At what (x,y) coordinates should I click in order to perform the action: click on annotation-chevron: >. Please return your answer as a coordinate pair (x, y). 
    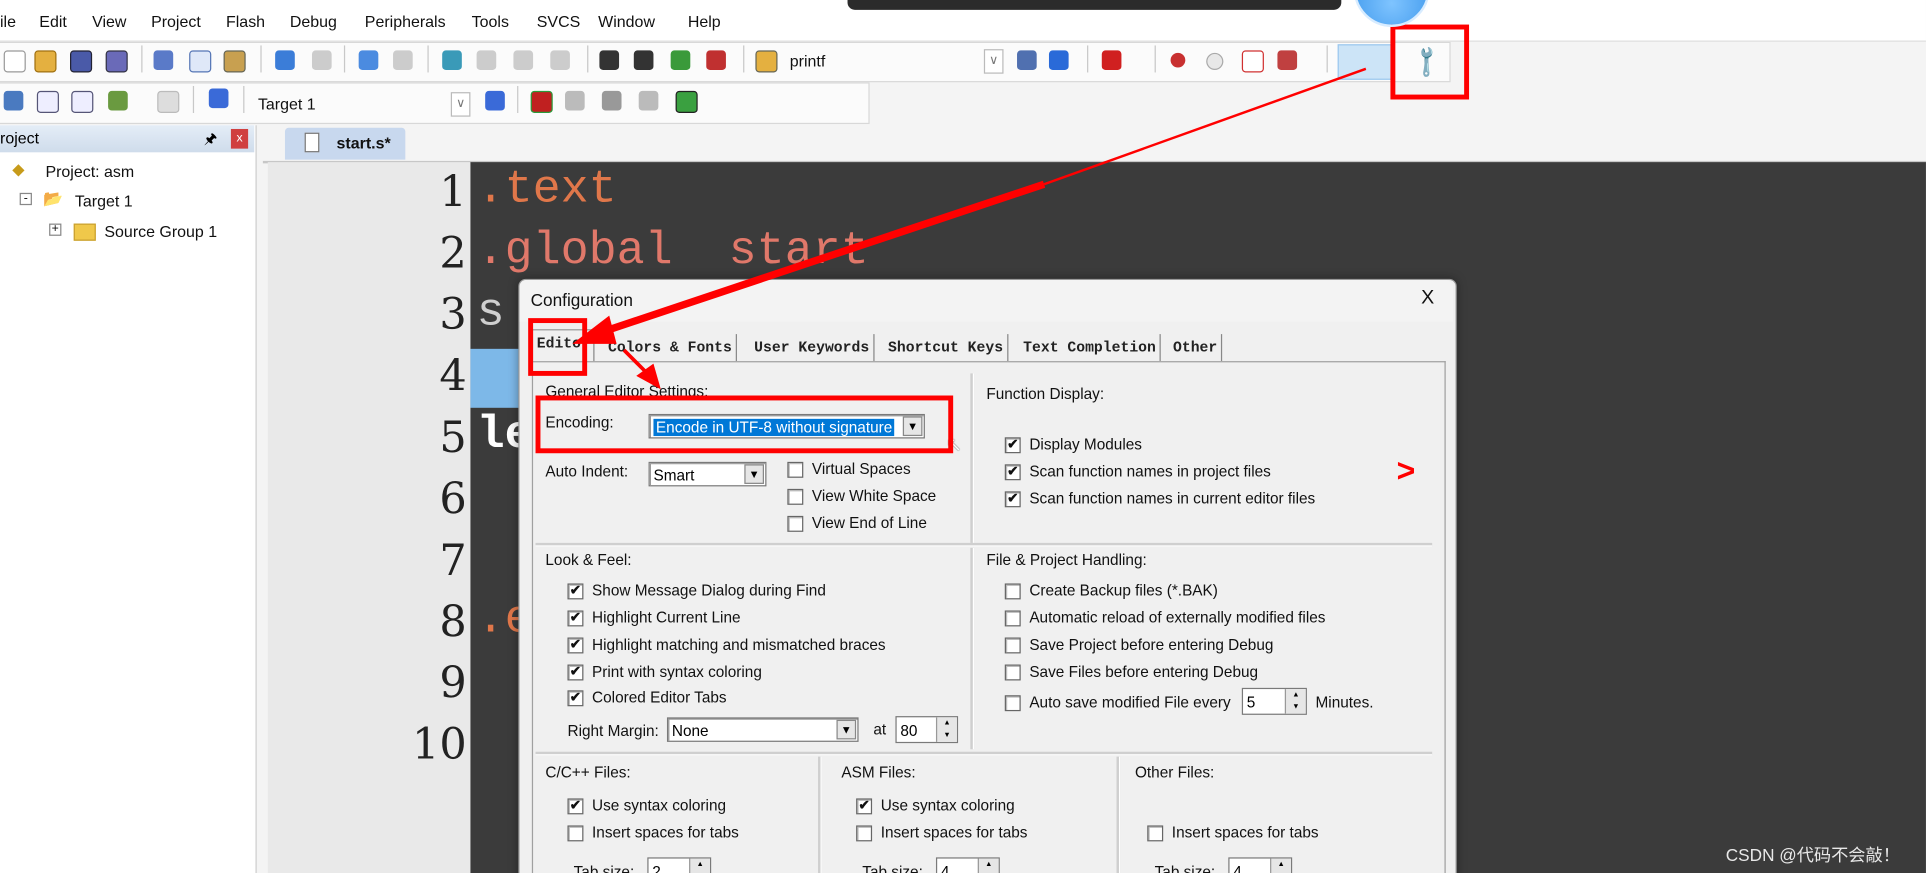
    Looking at the image, I should click on (1406, 470).